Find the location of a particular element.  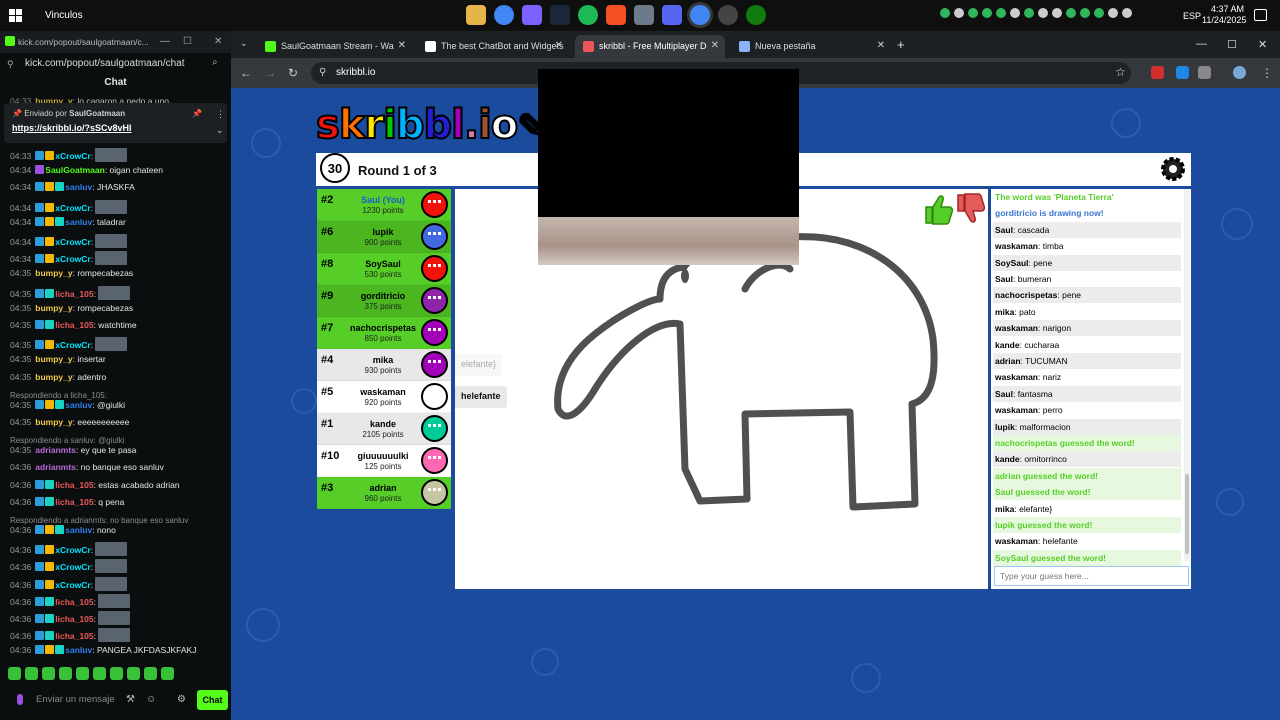

obs-icon is located at coordinates (728, 15).